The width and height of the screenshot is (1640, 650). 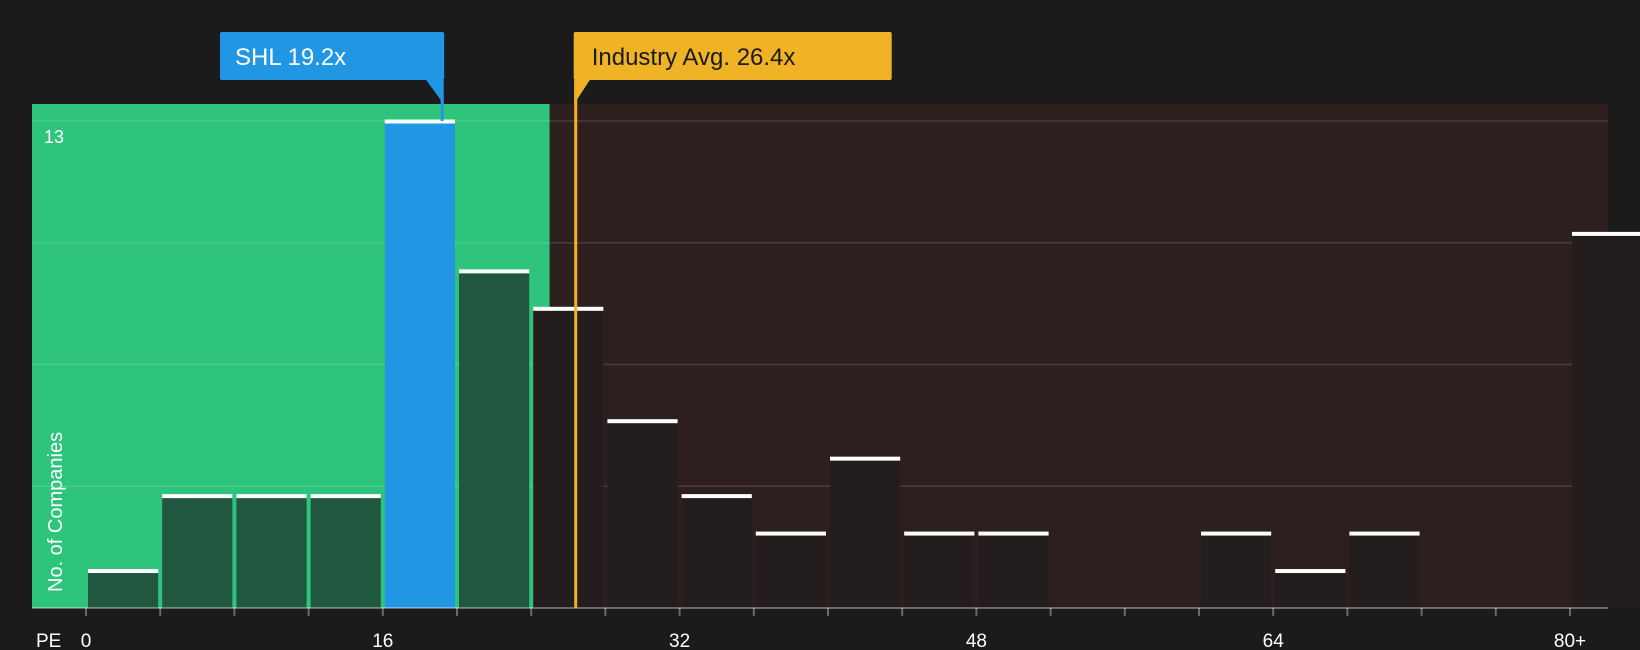 What do you see at coordinates (694, 57) in the screenshot?
I see `industry-avg-label: Industry Avg. 26.4x` at bounding box center [694, 57].